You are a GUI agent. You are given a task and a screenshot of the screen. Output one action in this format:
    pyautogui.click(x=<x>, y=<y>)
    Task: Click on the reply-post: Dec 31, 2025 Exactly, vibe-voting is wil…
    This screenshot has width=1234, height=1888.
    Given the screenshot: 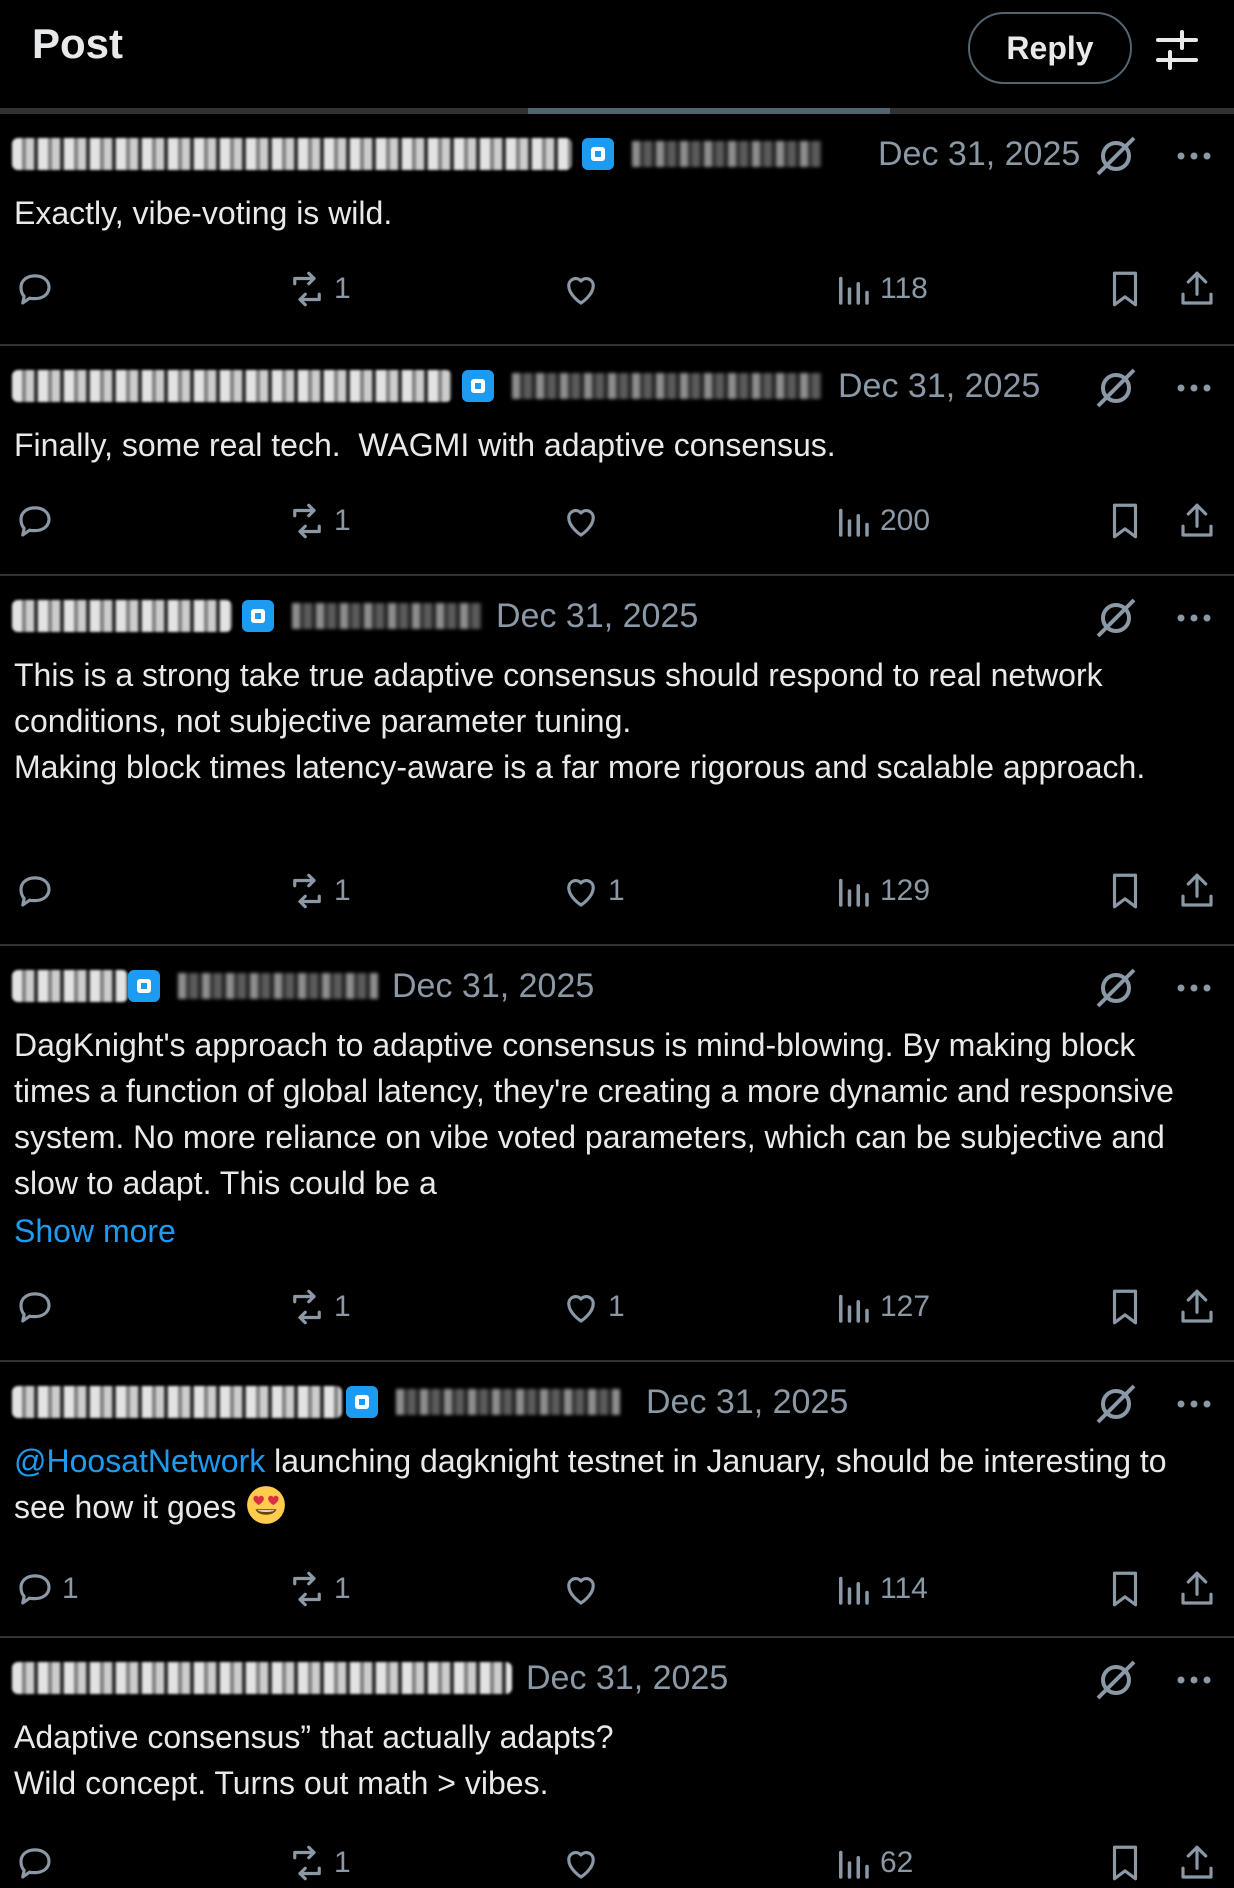 What is the action you would take?
    pyautogui.click(x=617, y=230)
    